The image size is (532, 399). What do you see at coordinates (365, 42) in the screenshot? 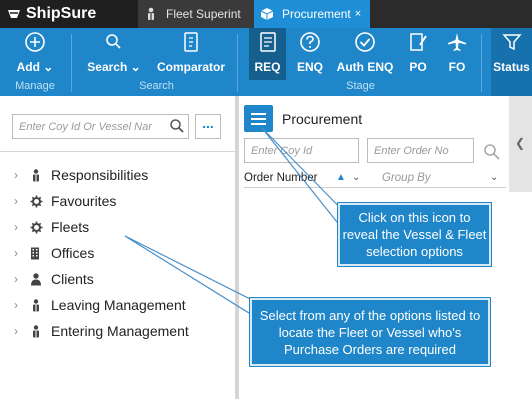
I see `check-circle-icon` at bounding box center [365, 42].